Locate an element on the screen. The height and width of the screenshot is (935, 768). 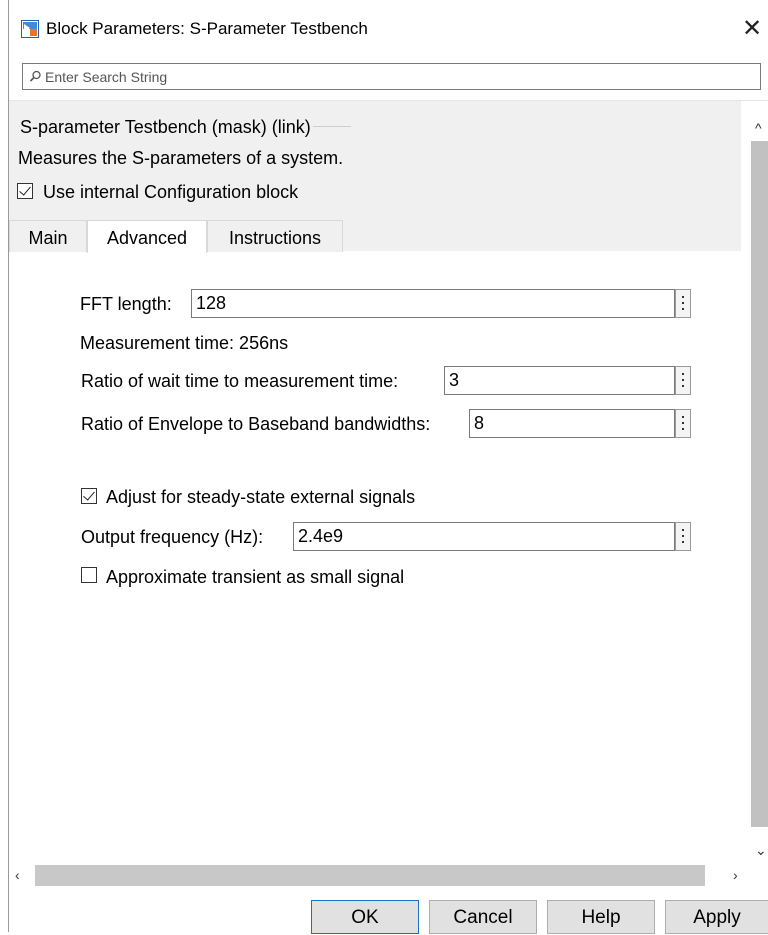
tab-label: Advanced is located at coordinates (147, 238).